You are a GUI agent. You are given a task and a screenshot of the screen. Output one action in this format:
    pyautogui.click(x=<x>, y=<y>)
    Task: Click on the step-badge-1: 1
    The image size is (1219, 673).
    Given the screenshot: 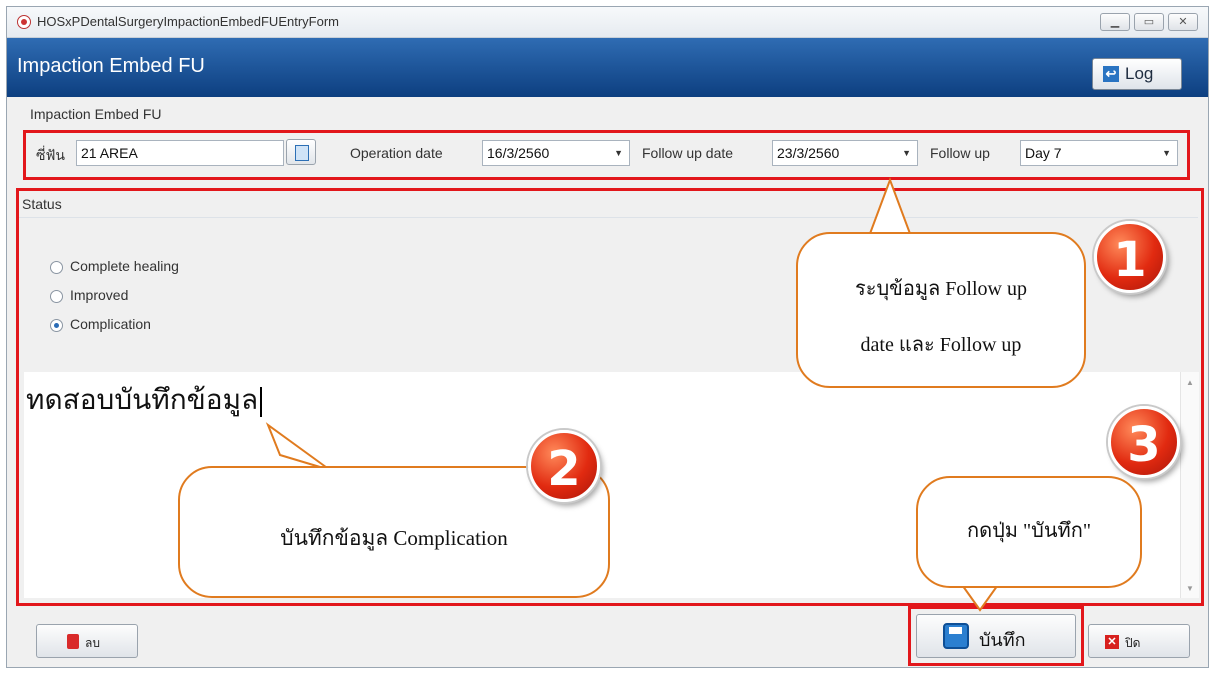 What is the action you would take?
    pyautogui.click(x=1130, y=257)
    